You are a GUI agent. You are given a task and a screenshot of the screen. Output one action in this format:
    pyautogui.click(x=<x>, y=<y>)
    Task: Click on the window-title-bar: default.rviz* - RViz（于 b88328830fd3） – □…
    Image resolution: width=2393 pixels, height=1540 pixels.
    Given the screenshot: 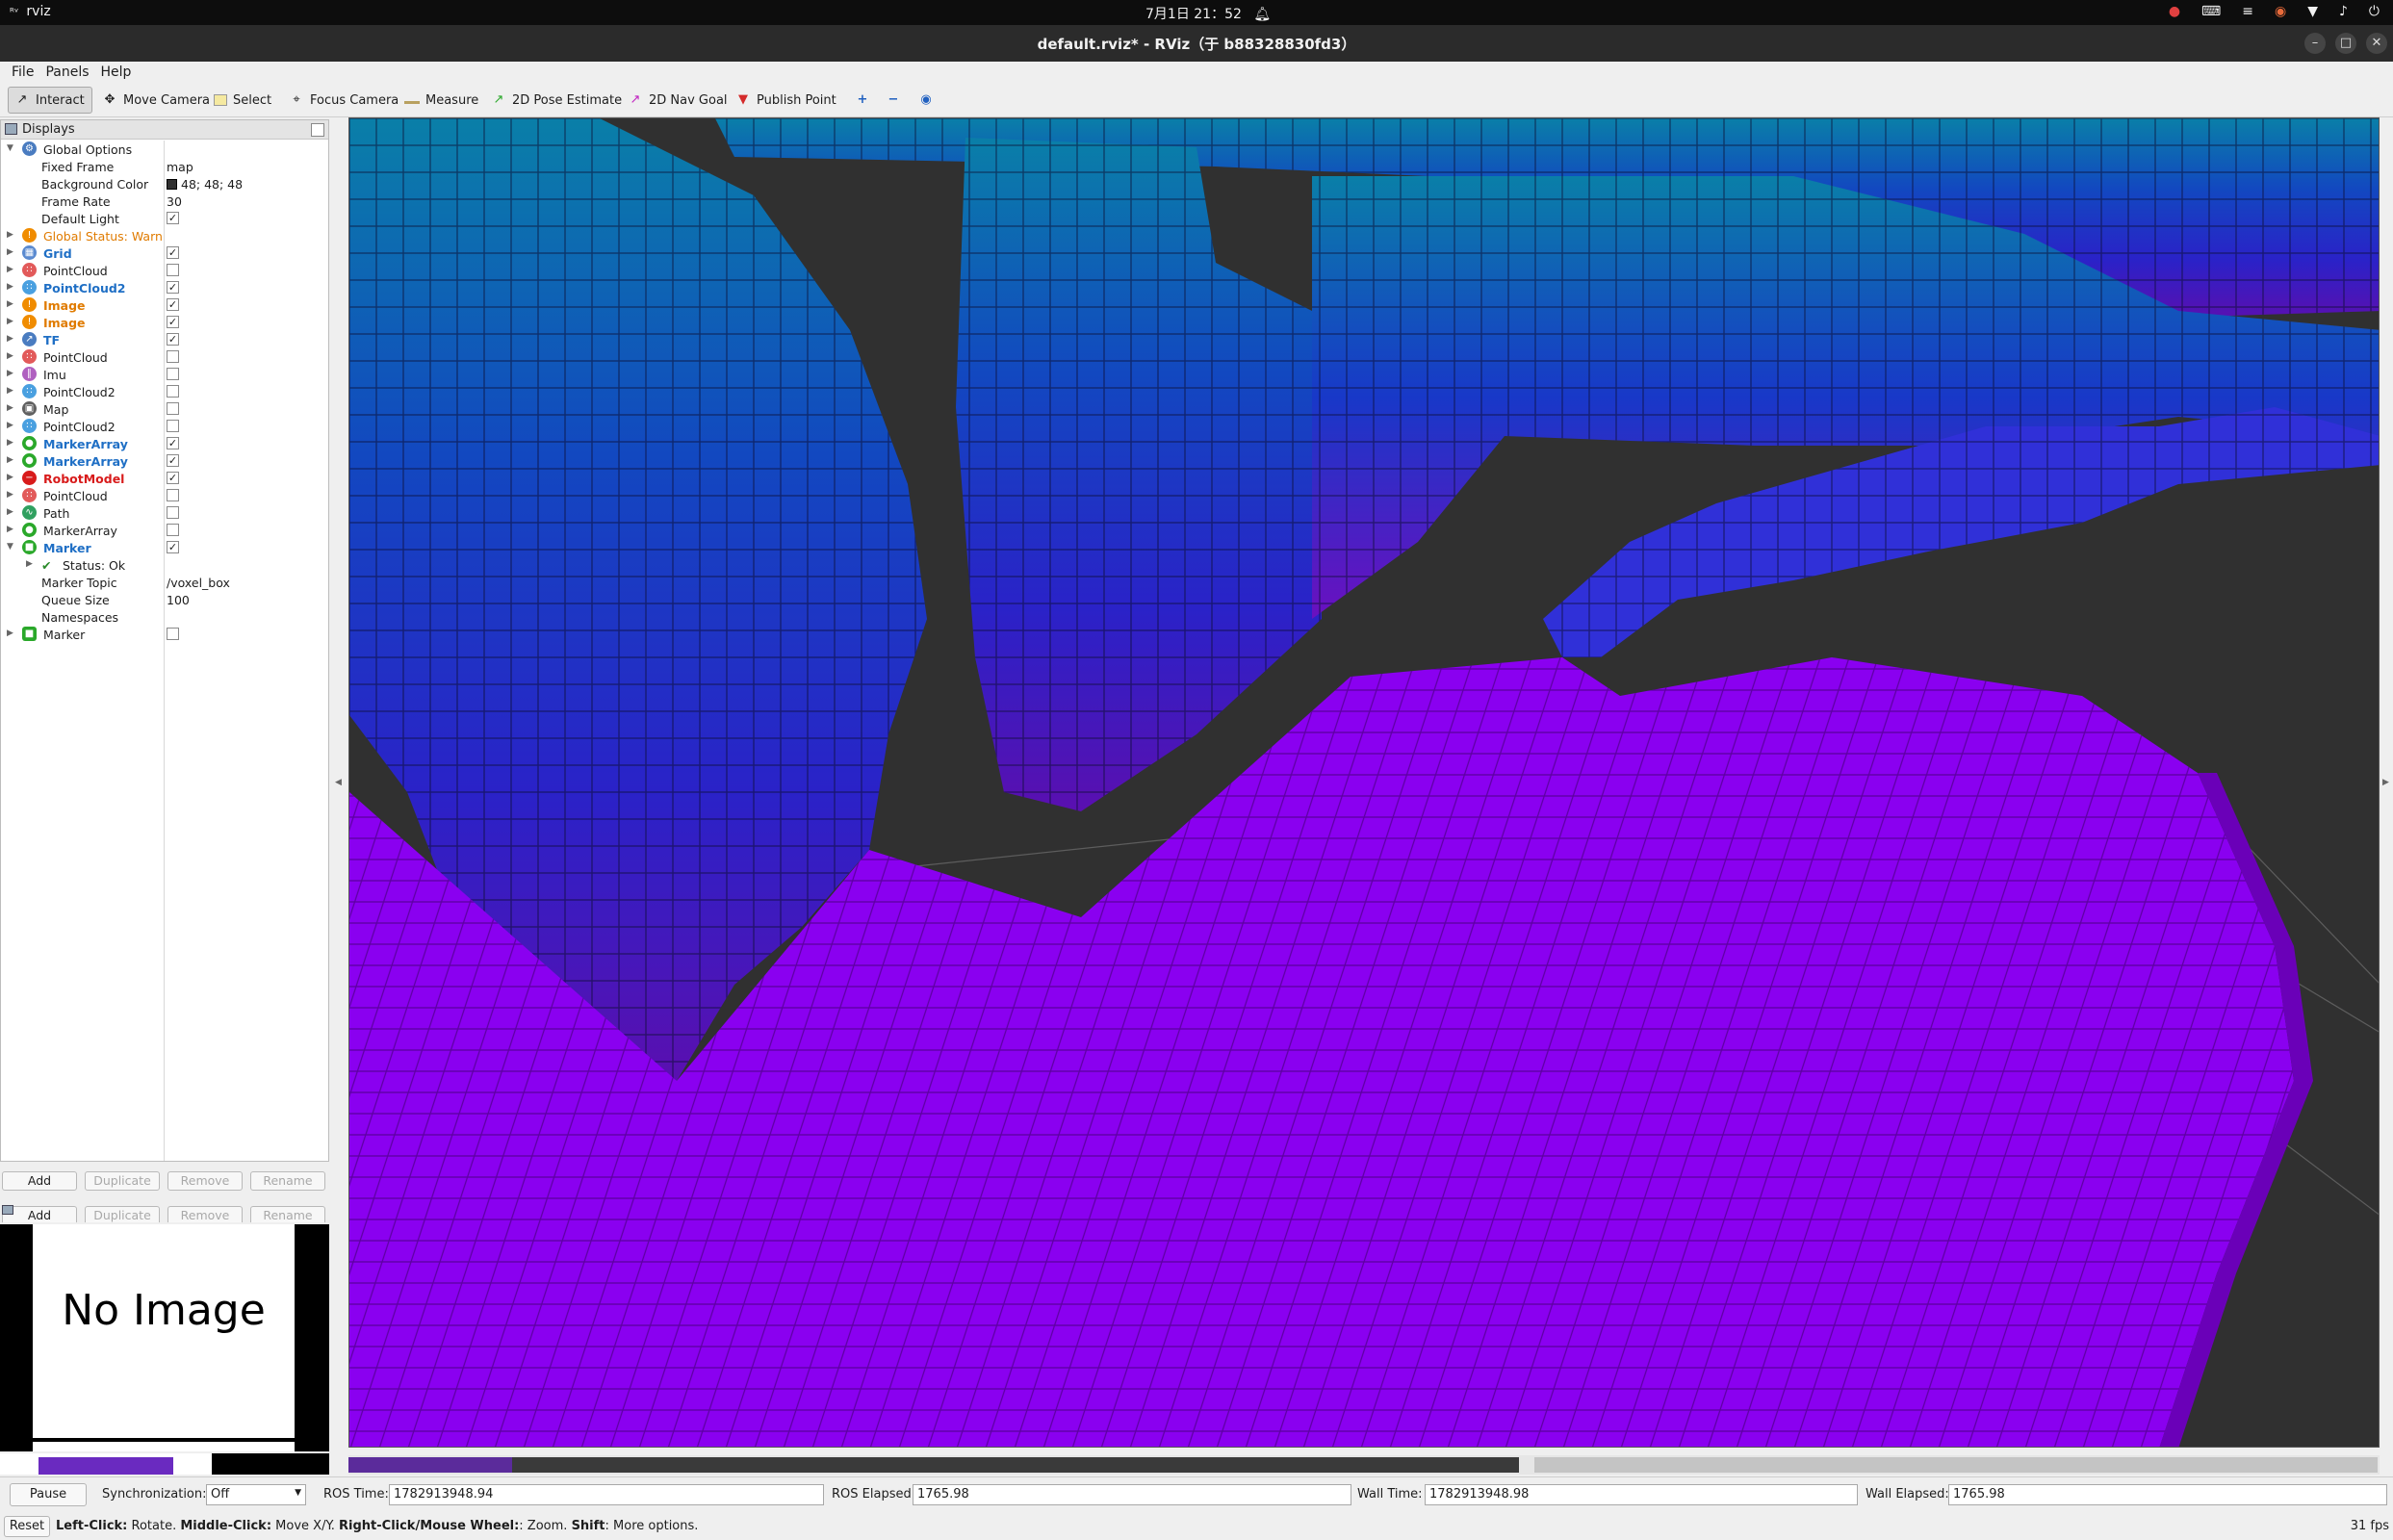 What is the action you would take?
    pyautogui.click(x=1196, y=43)
    